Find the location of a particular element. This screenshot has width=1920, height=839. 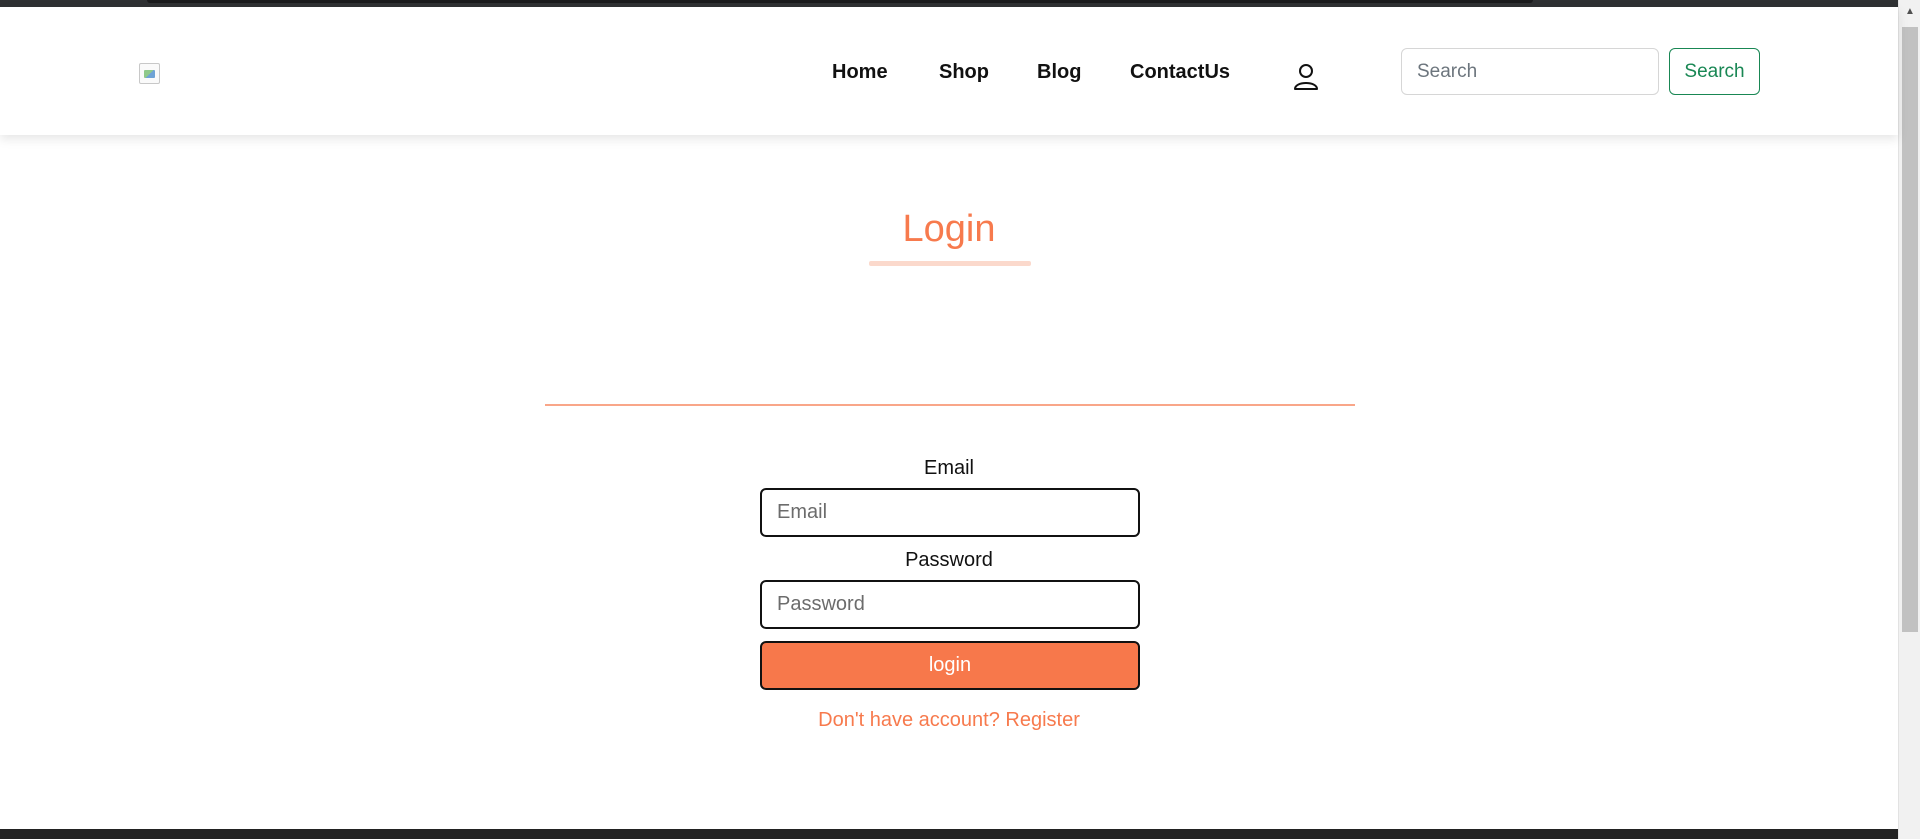

register-link: Don't have account? Register is located at coordinates (949, 720).